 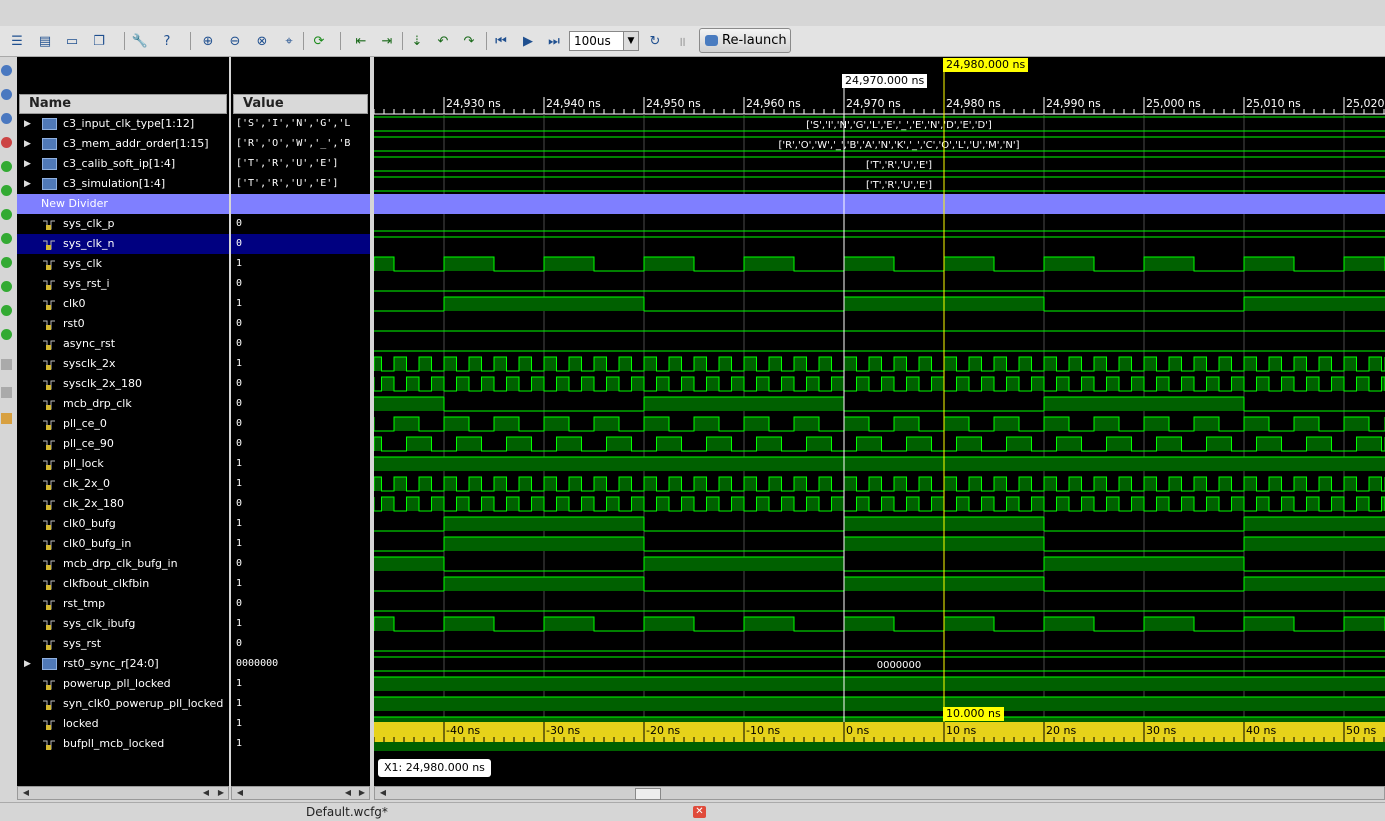 What do you see at coordinates (221, 793) in the screenshot?
I see `scroll-right-icon: ▶` at bounding box center [221, 793].